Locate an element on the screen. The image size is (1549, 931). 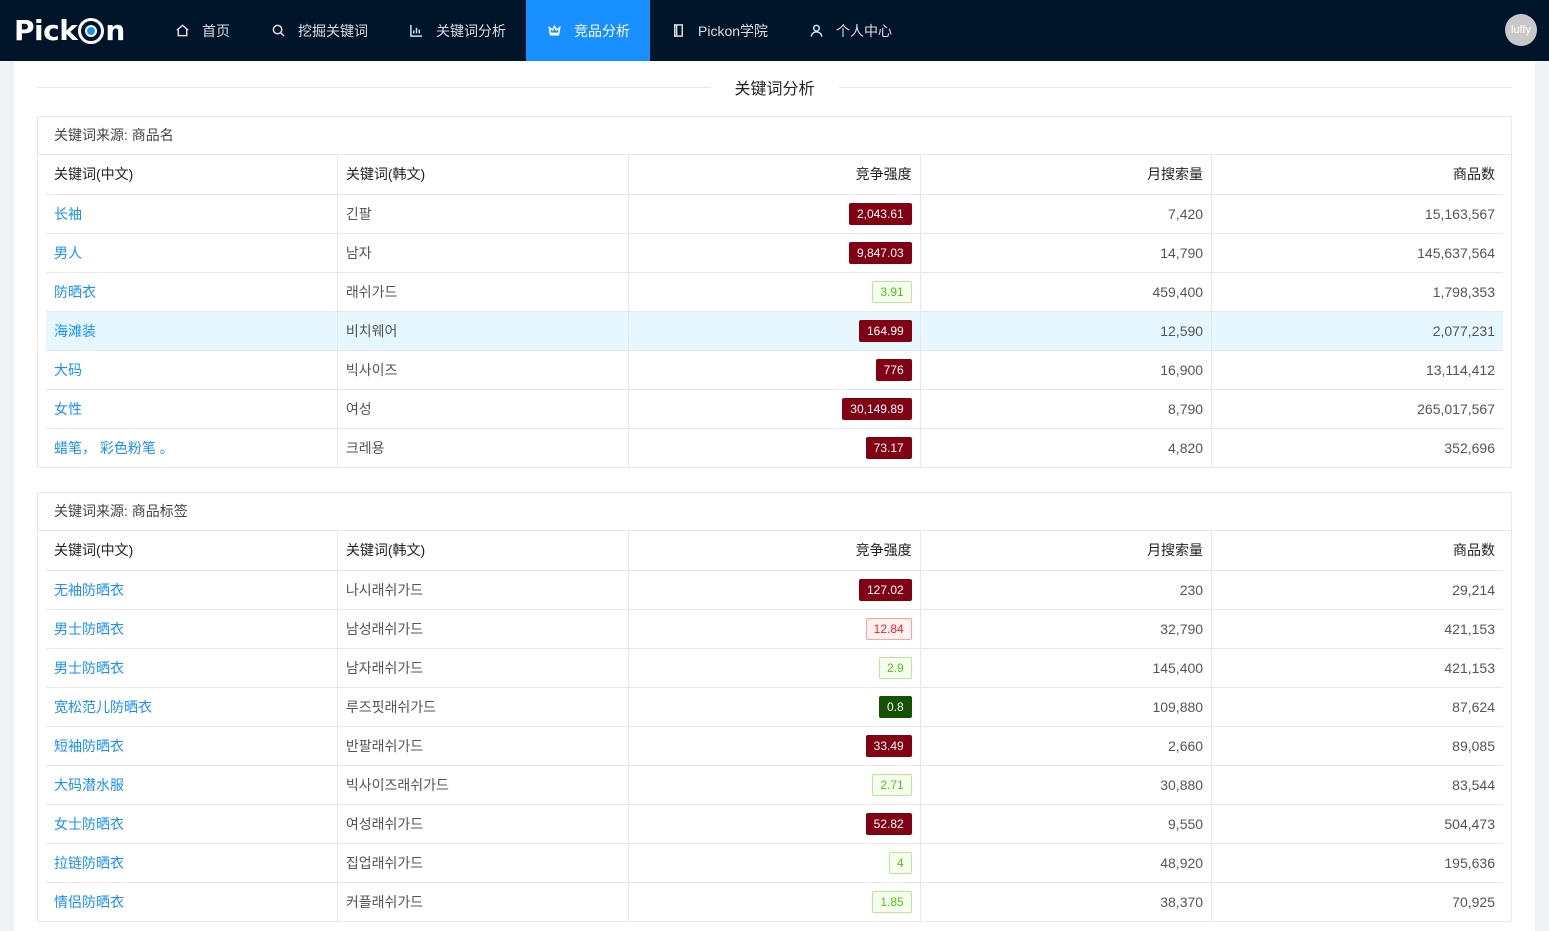
goods-count-cell: 1,798,353 is located at coordinates (1357, 292).